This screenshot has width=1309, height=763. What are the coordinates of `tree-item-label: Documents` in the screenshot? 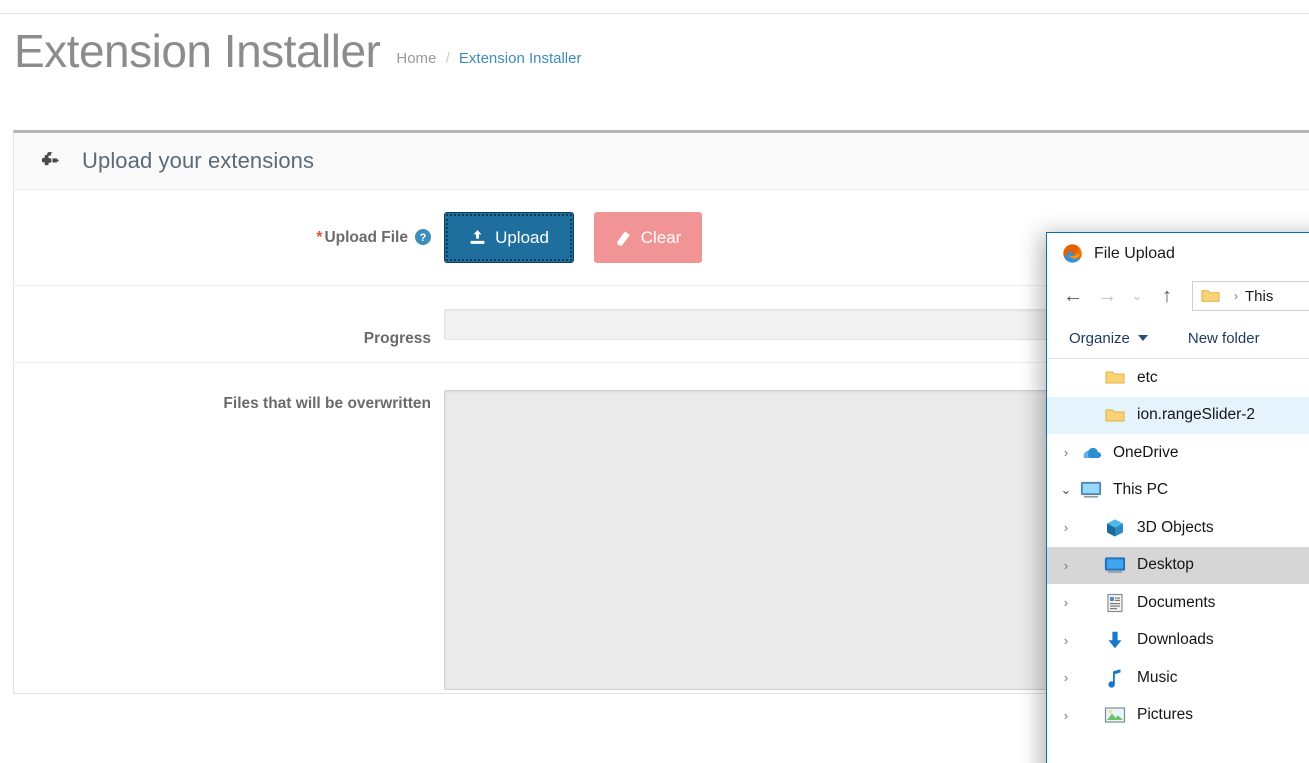 It's located at (1176, 602).